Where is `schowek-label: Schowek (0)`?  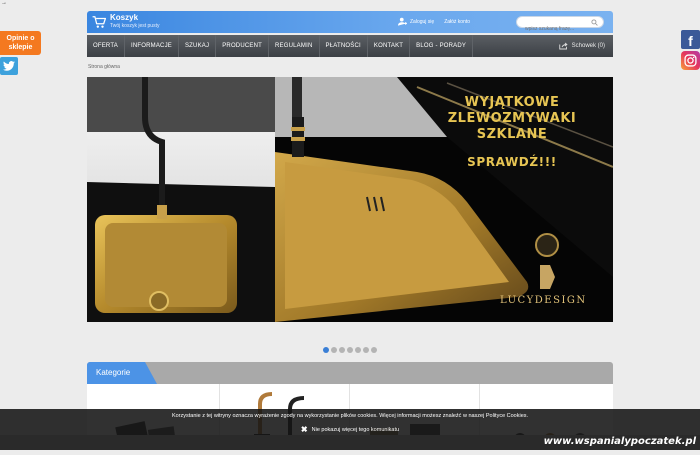
schowek-label: Schowek (0) is located at coordinates (588, 46).